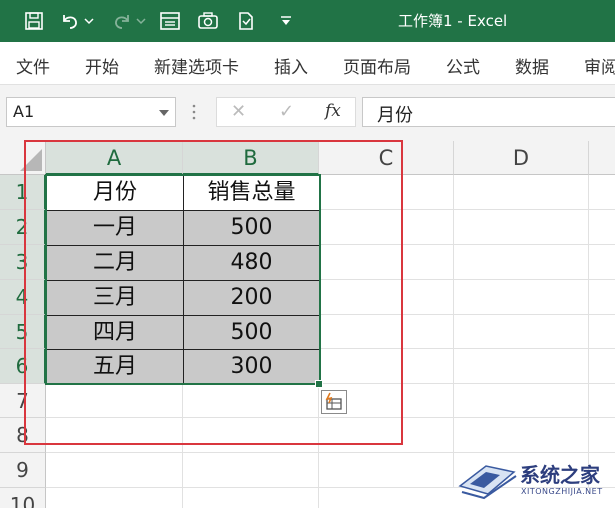 This screenshot has height=508, width=615. What do you see at coordinates (115, 332) in the screenshot?
I see `cell-a5: 四月` at bounding box center [115, 332].